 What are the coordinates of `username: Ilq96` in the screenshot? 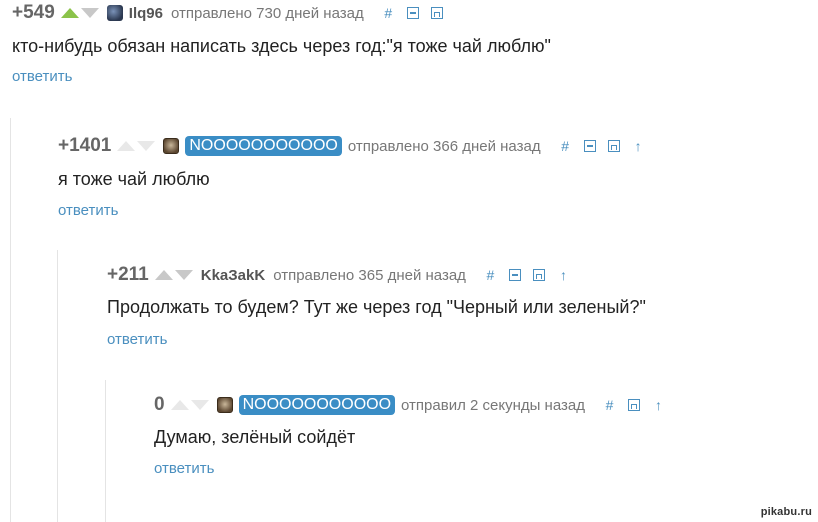 It's located at (146, 13).